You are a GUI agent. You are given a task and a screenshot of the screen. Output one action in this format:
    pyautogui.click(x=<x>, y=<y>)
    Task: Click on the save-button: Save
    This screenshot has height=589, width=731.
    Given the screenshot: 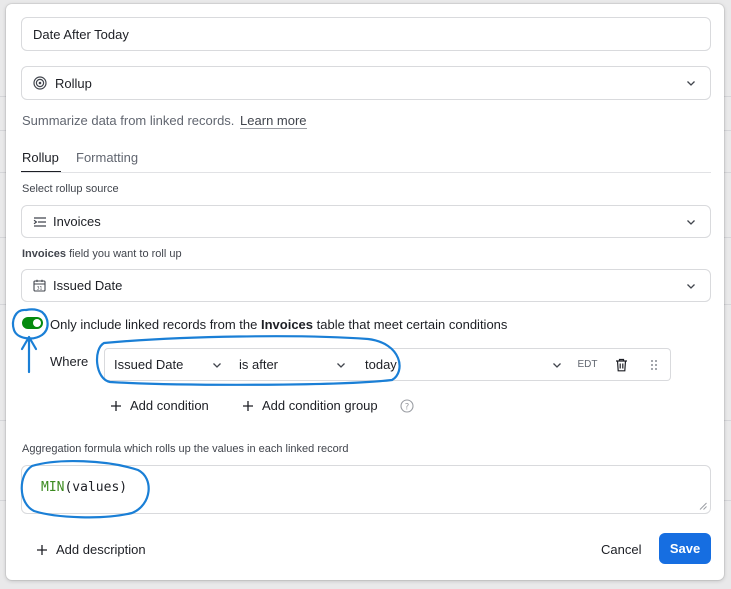 What is the action you would take?
    pyautogui.click(x=685, y=548)
    